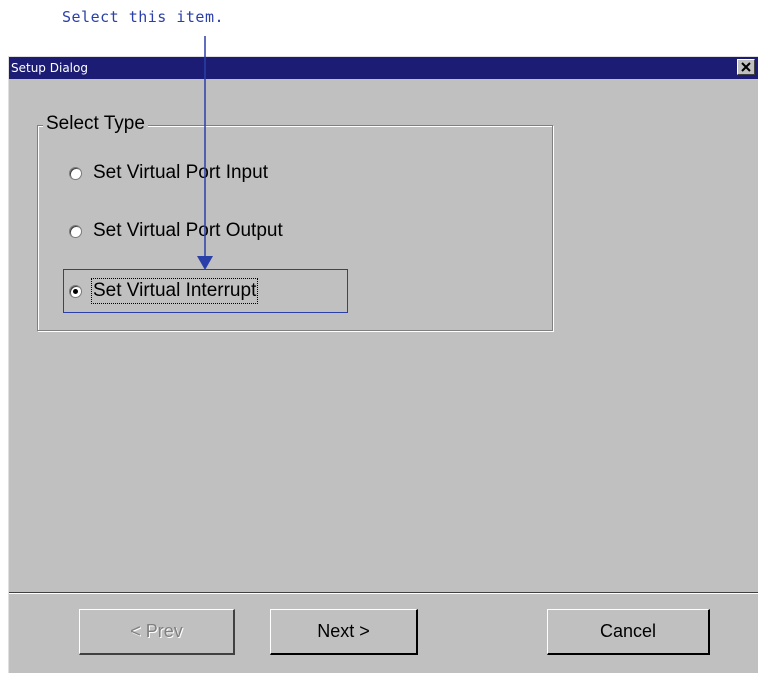  What do you see at coordinates (383, 593) in the screenshot?
I see `button-separator` at bounding box center [383, 593].